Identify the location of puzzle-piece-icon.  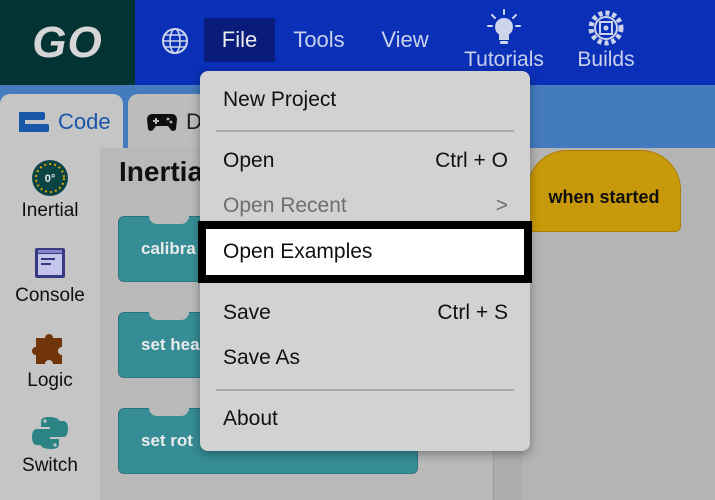
(47, 349).